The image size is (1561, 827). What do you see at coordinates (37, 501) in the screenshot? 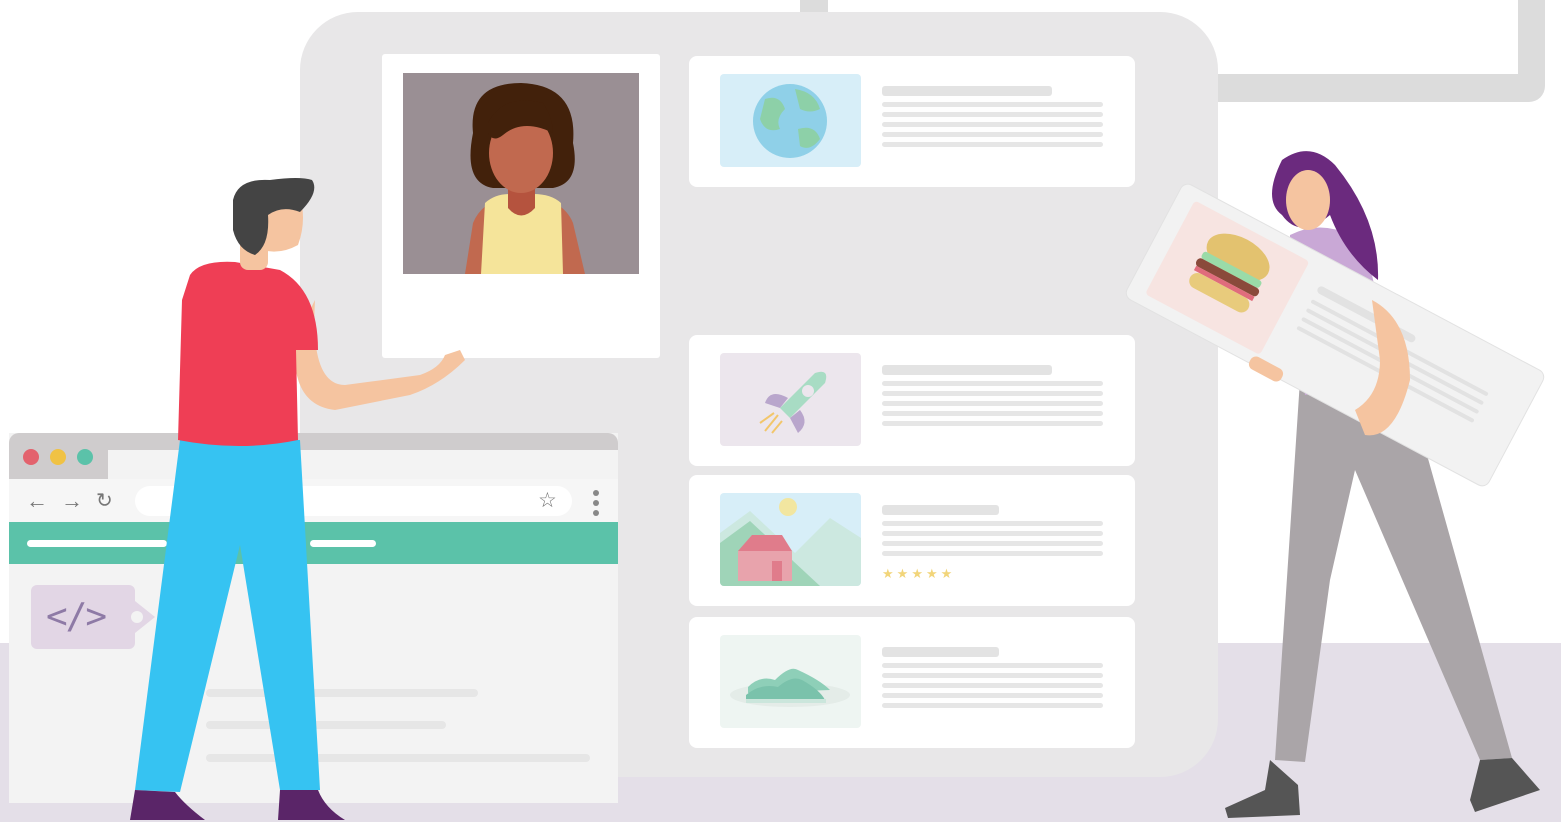
I see `back-arrow-icon: ←` at bounding box center [37, 501].